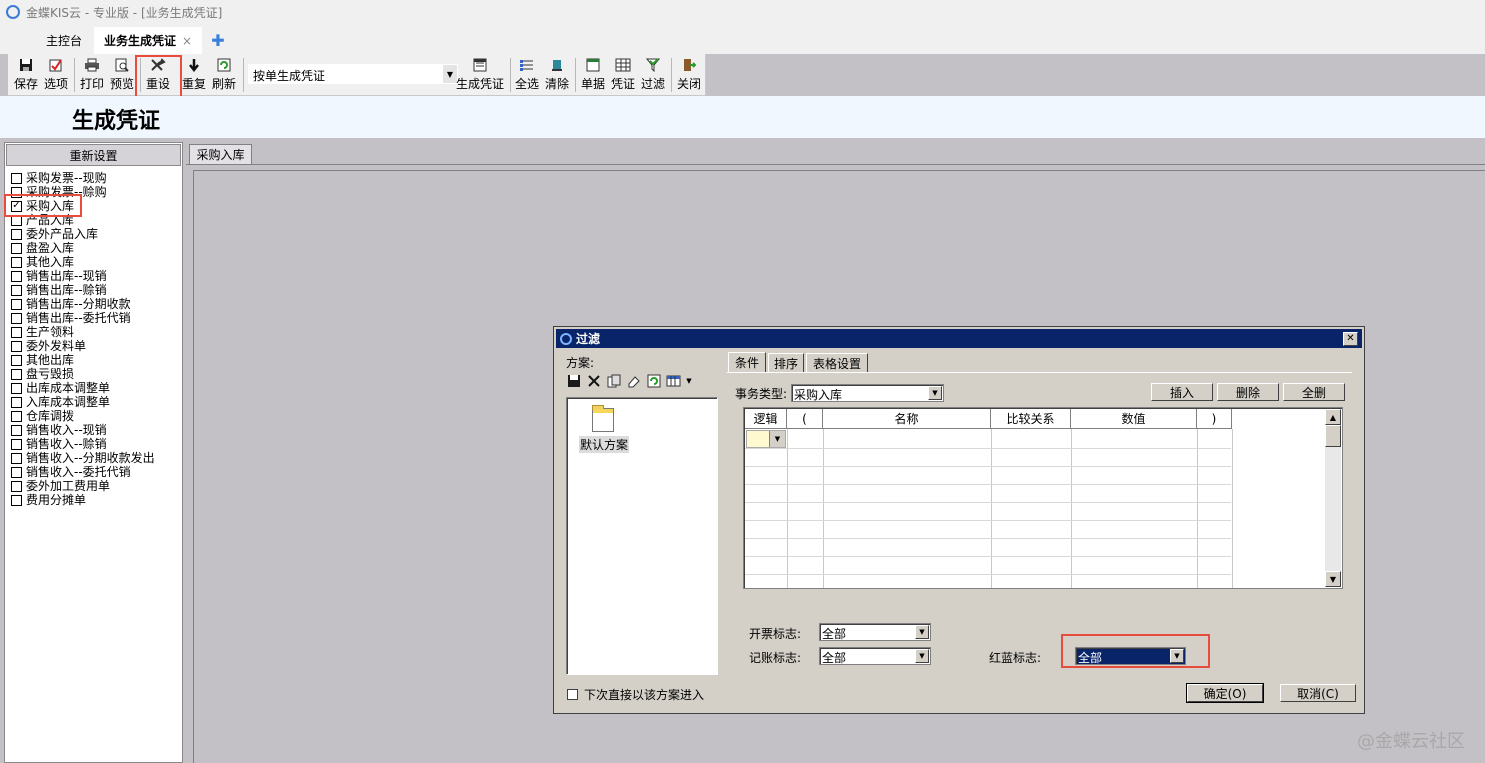 The image size is (1485, 763). What do you see at coordinates (1130, 656) in the screenshot?
I see `redblue-flag-select: 全部 ▼` at bounding box center [1130, 656].